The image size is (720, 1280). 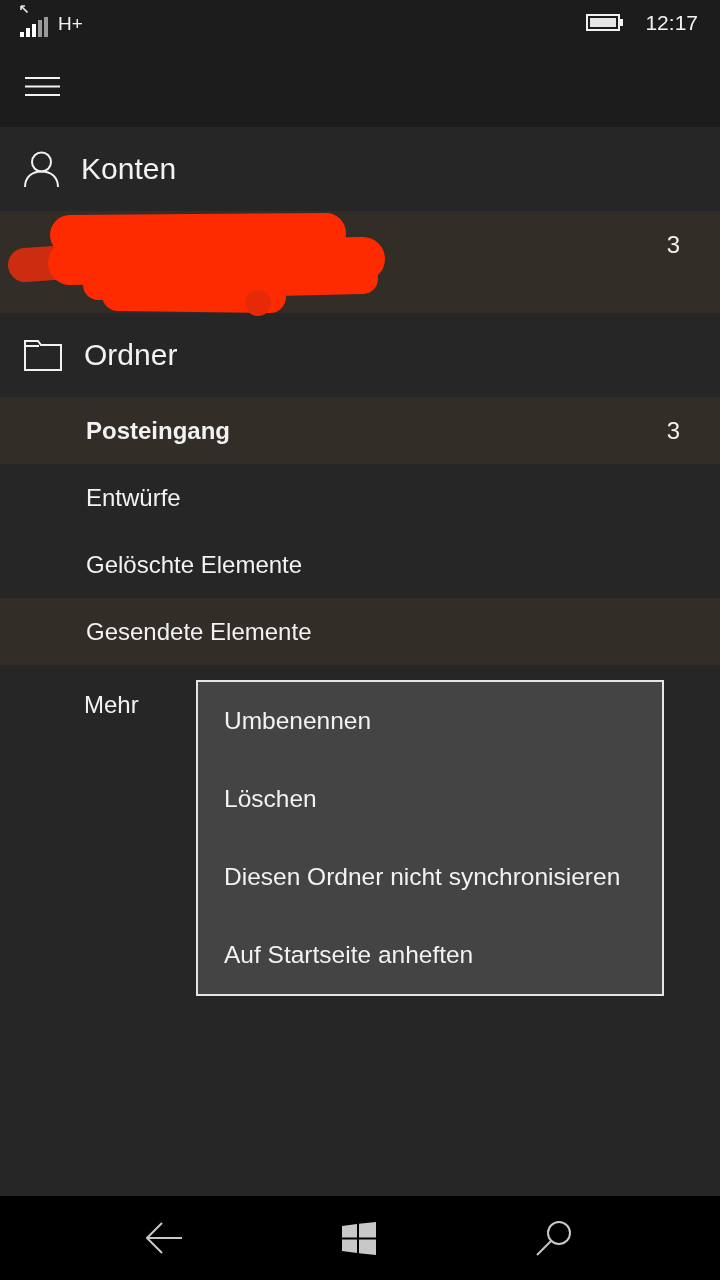 What do you see at coordinates (360, 631) in the screenshot?
I see `folder-item: Gesendete Elemente` at bounding box center [360, 631].